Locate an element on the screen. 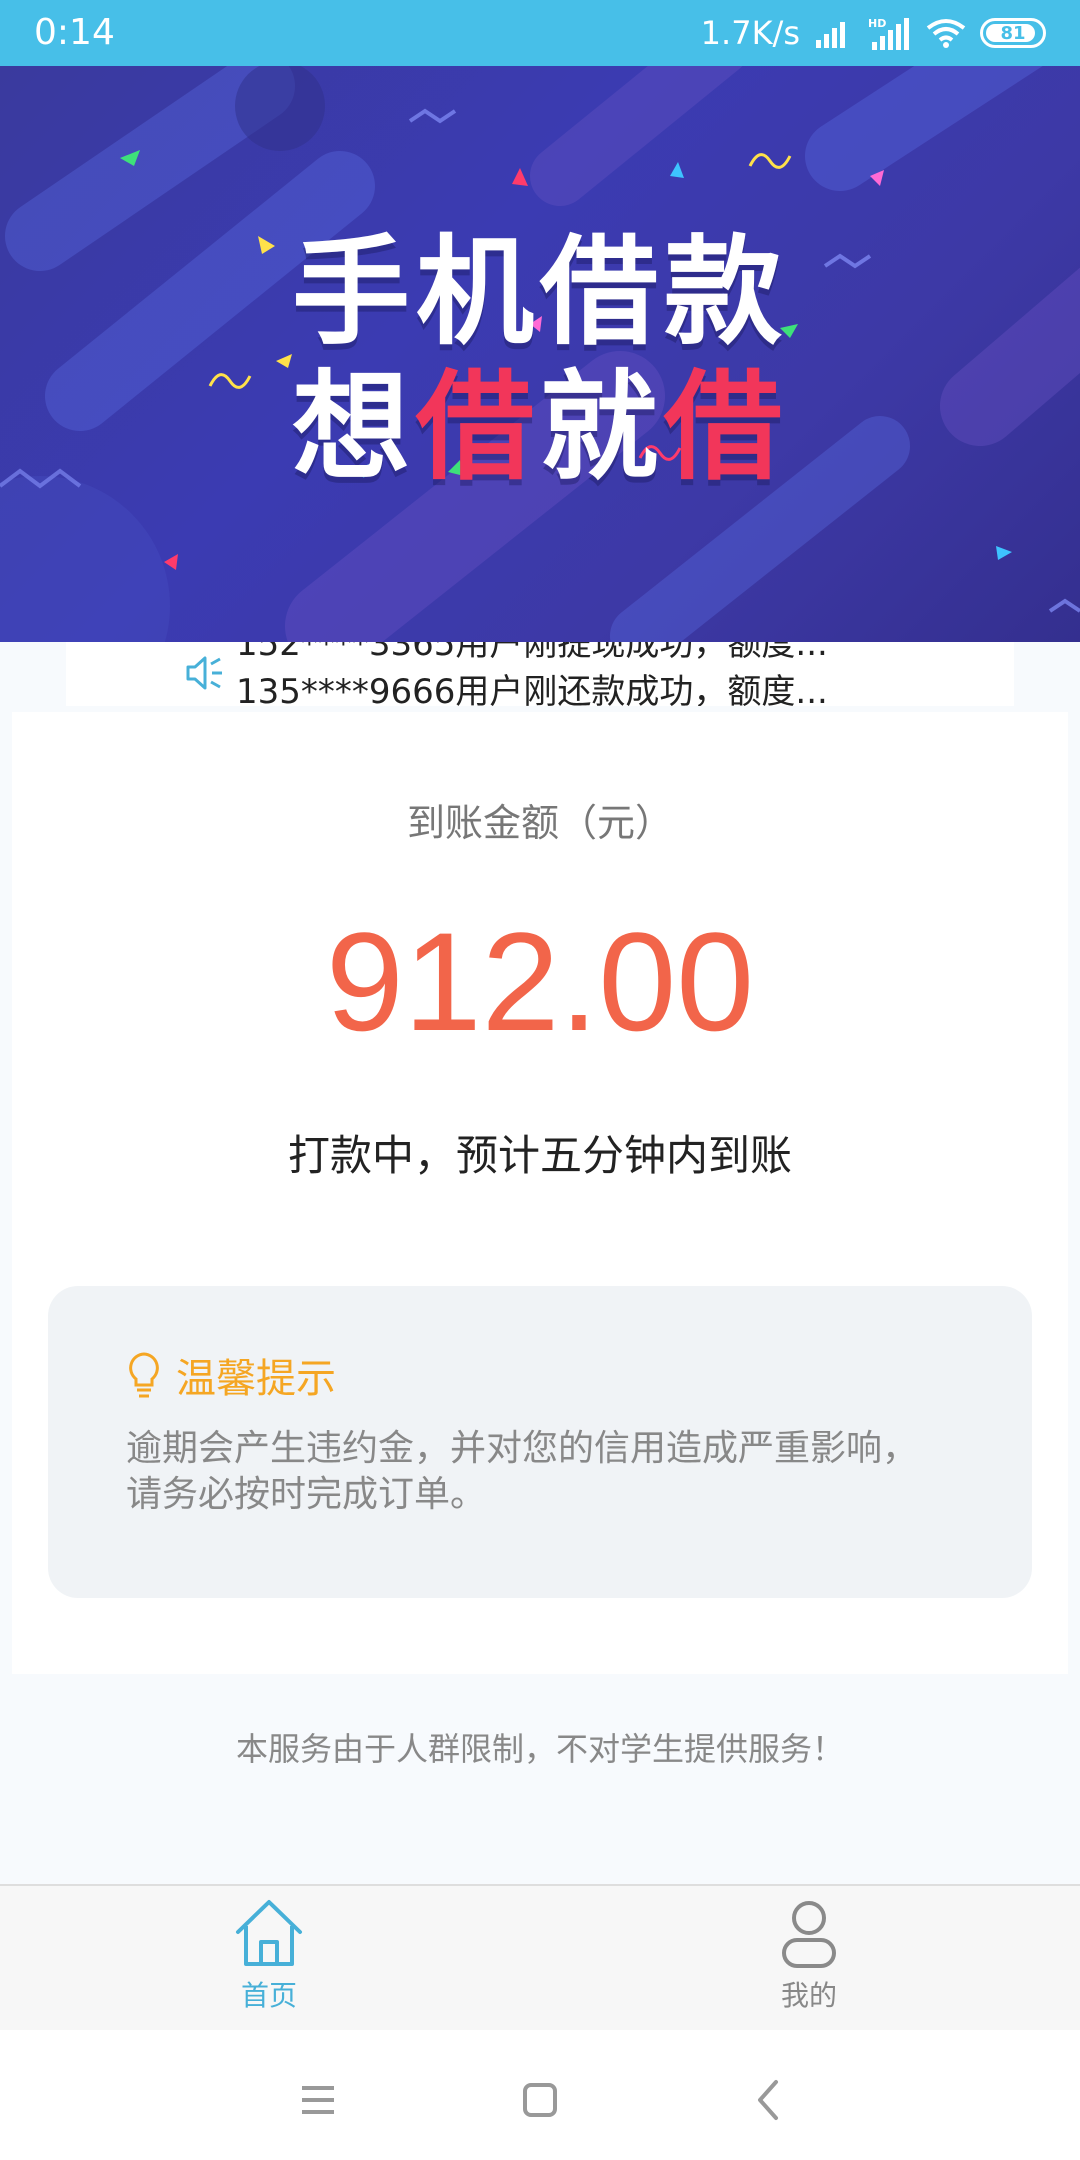 The image size is (1080, 2160). transfer-status: 打款中，预计五分钟内到账 is located at coordinates (539, 1155).